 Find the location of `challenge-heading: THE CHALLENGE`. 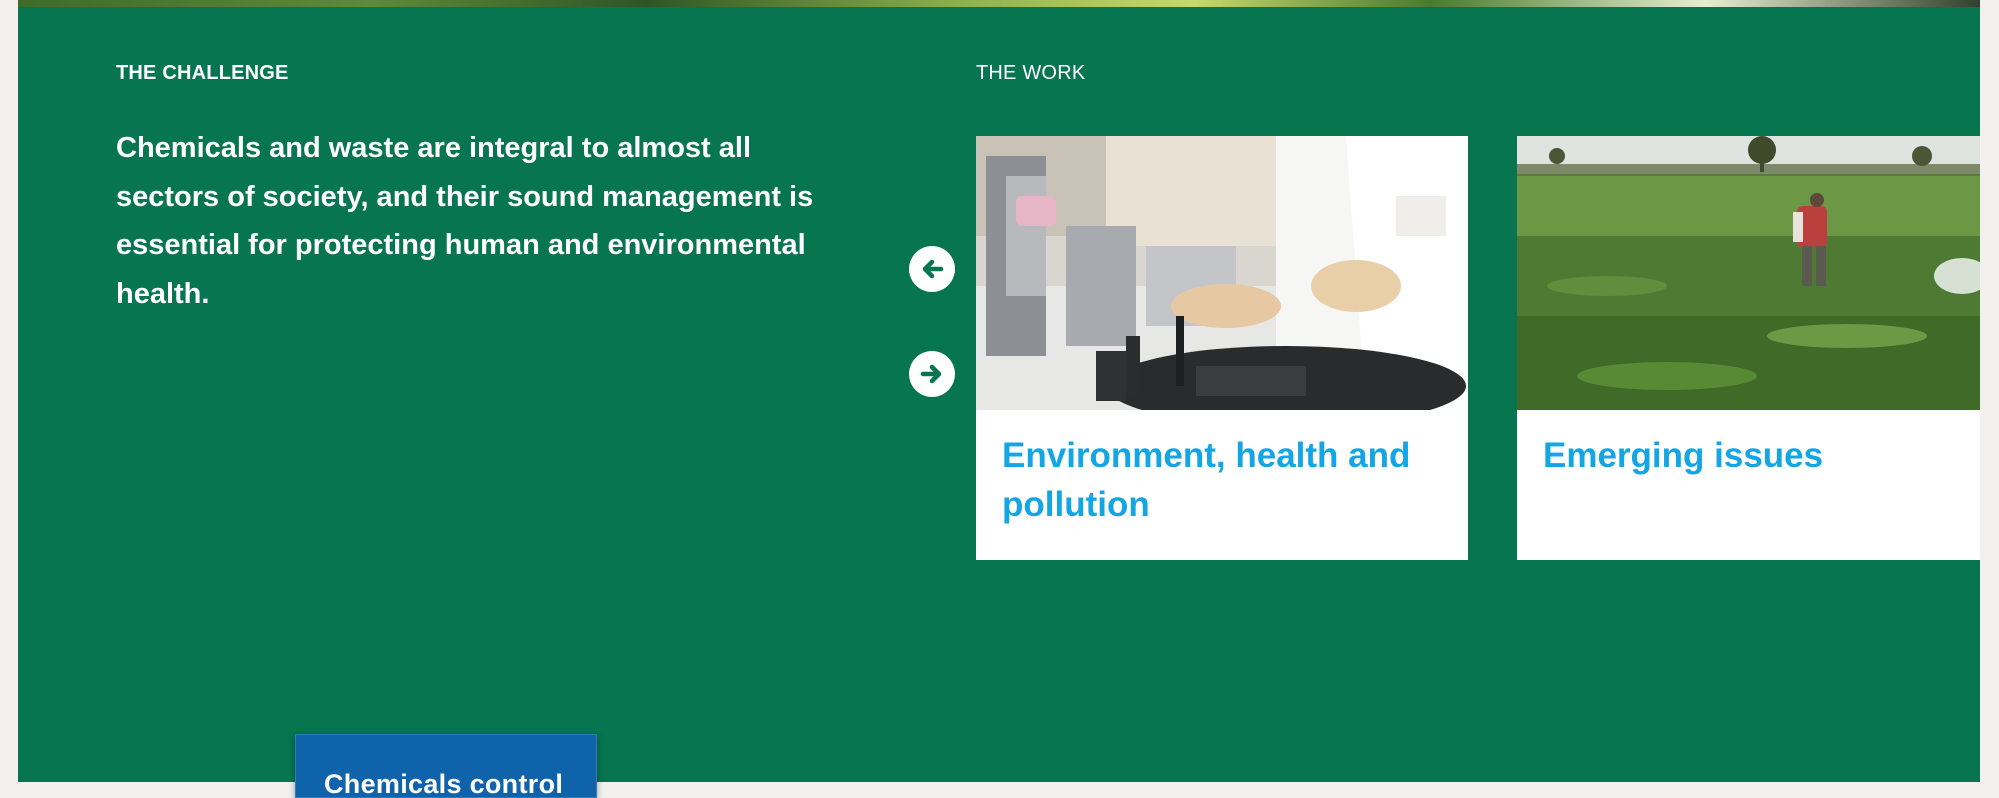

challenge-heading: THE CHALLENGE is located at coordinates (202, 73).